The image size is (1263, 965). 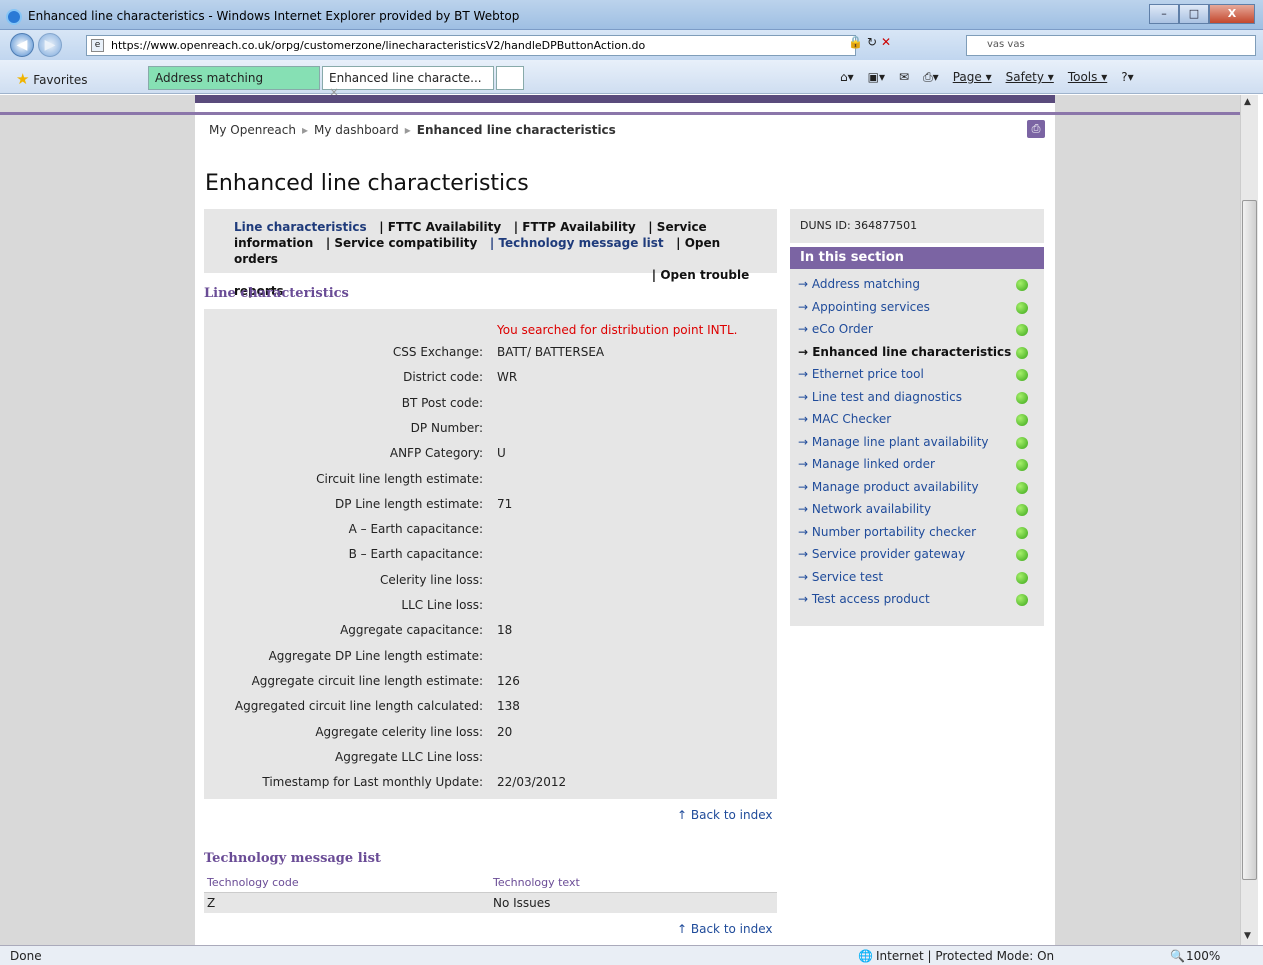 What do you see at coordinates (904, 352) in the screenshot?
I see `sidebar-item: → Enhanced line characteristics` at bounding box center [904, 352].